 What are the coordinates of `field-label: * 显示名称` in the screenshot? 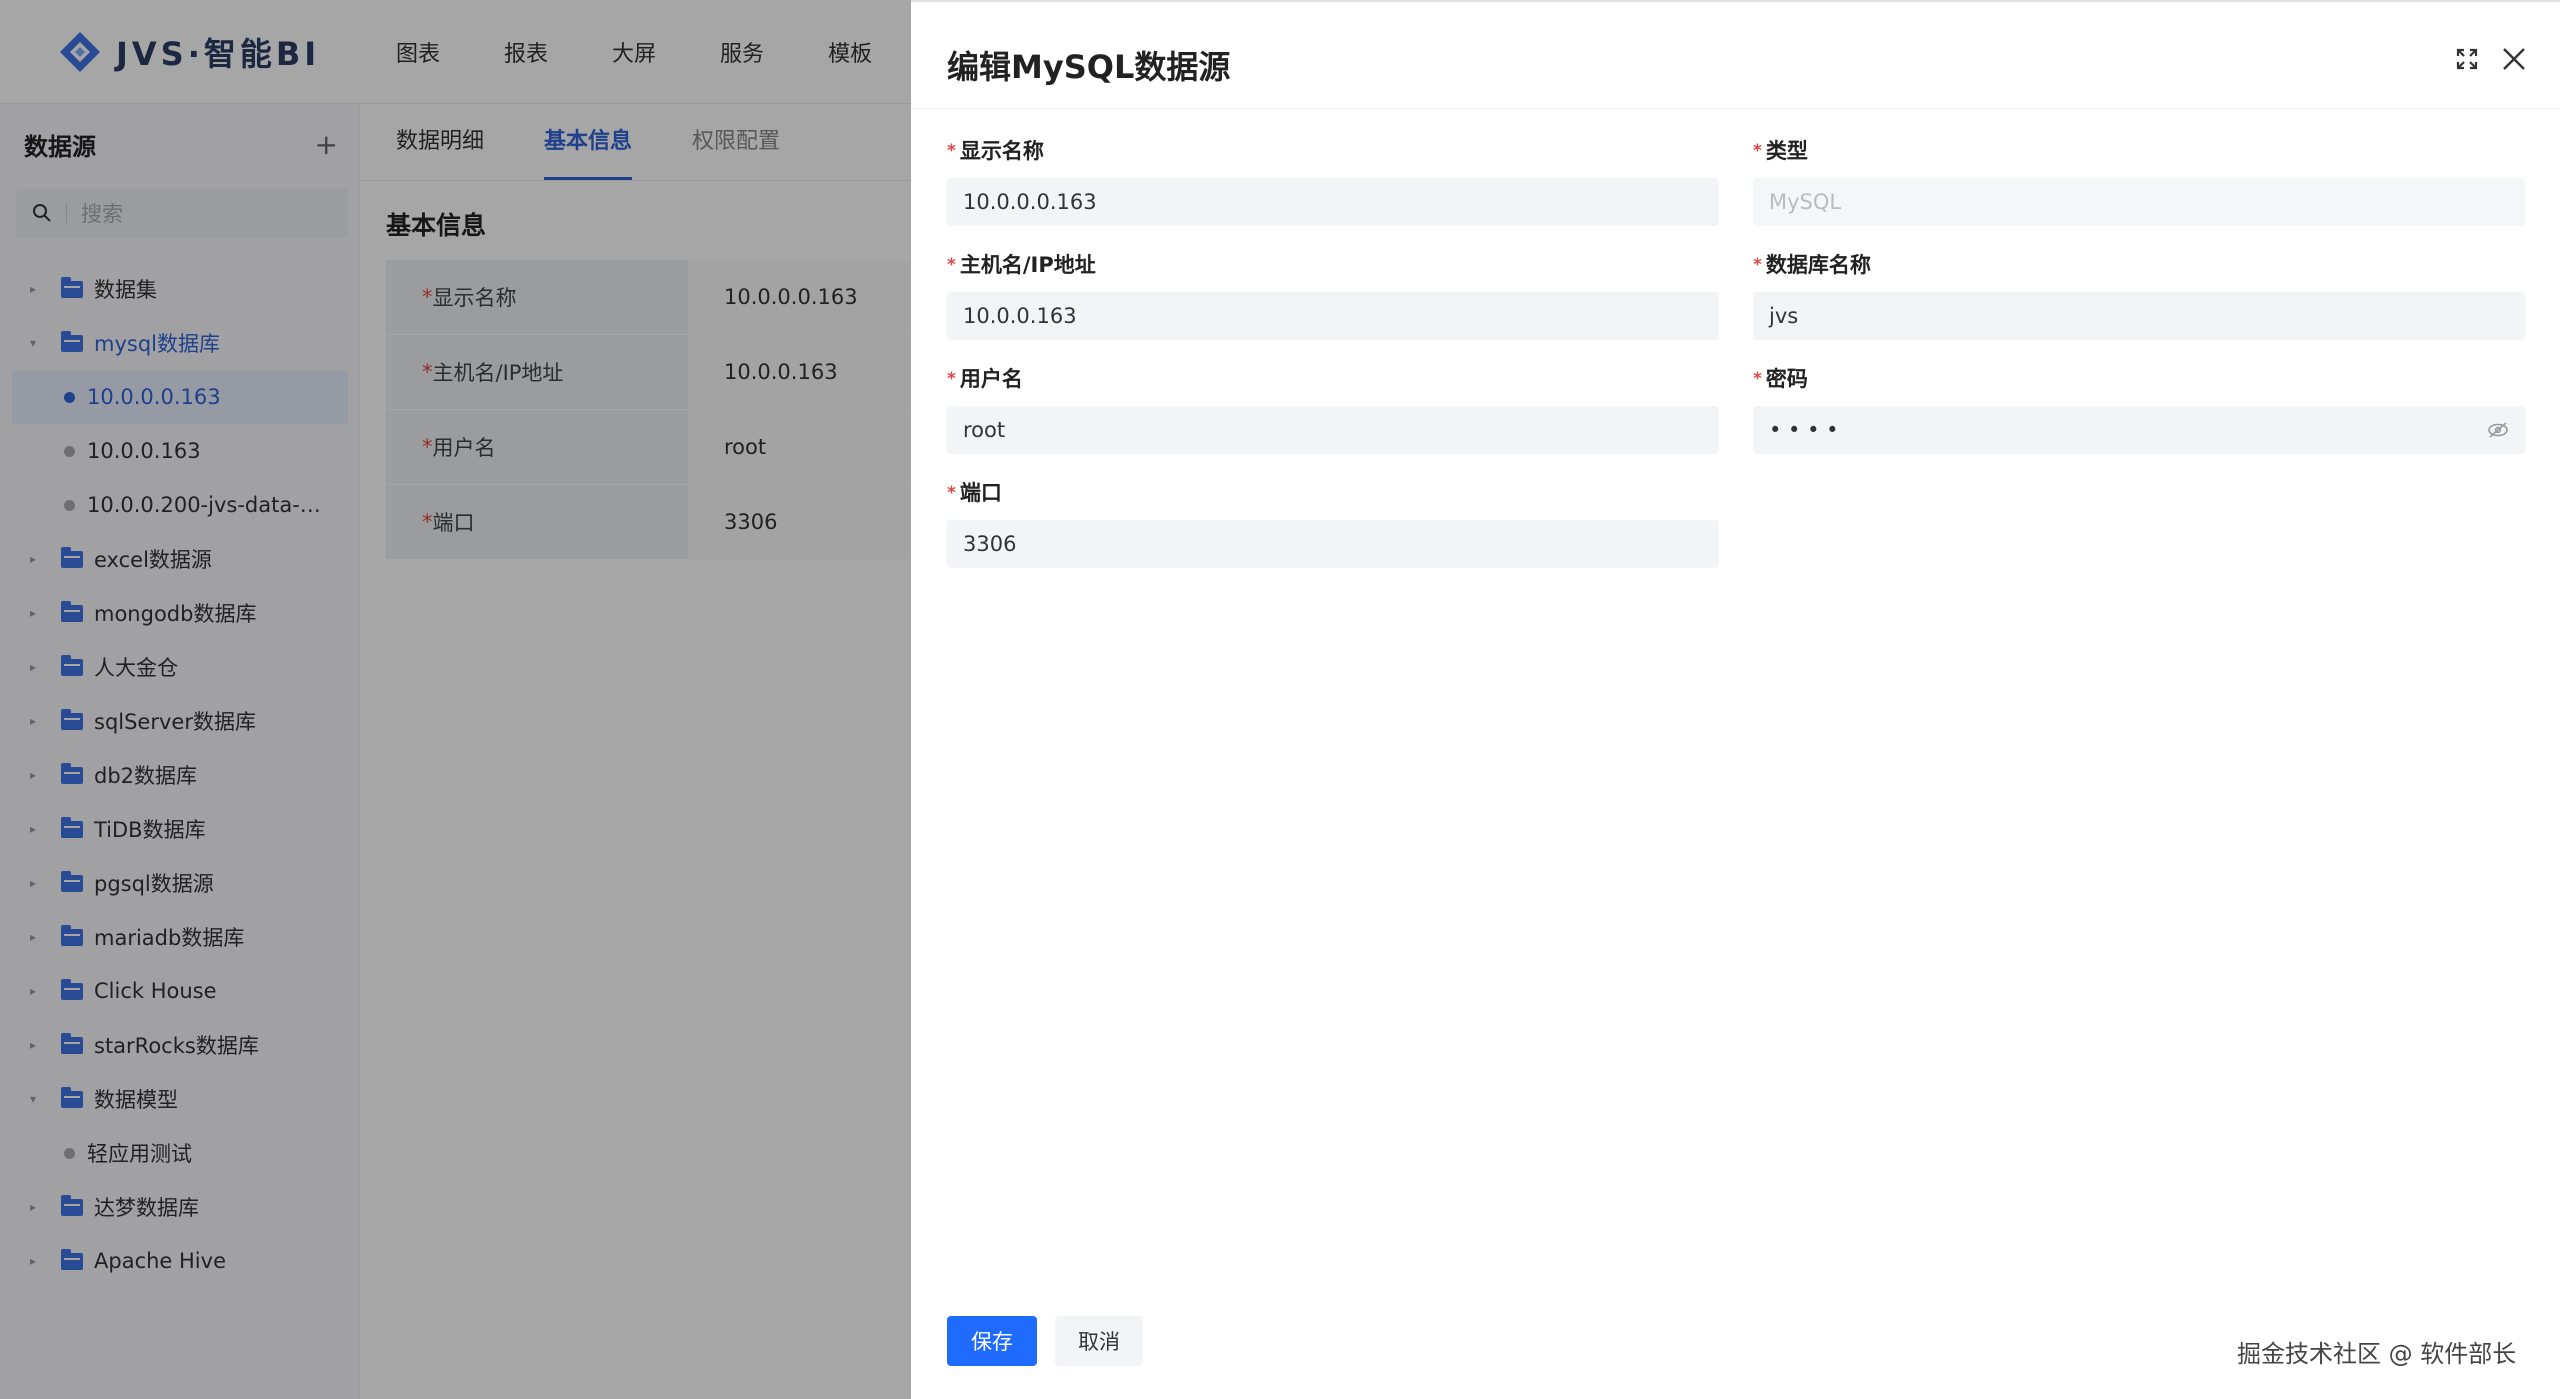 It's located at (1333, 151).